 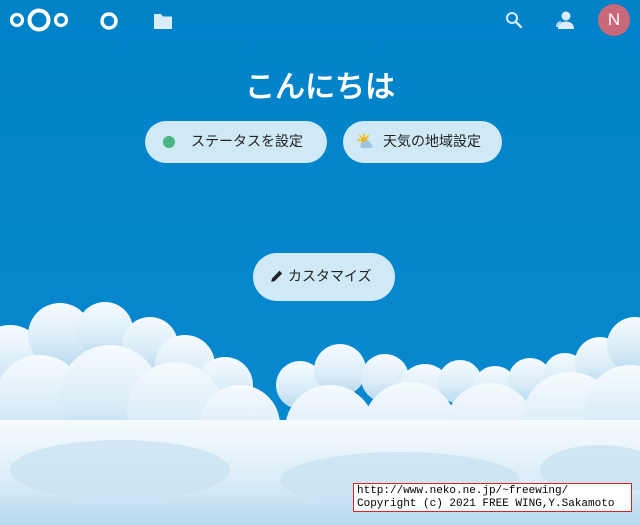 I want to click on partly-cloudy-icon, so click(x=365, y=140).